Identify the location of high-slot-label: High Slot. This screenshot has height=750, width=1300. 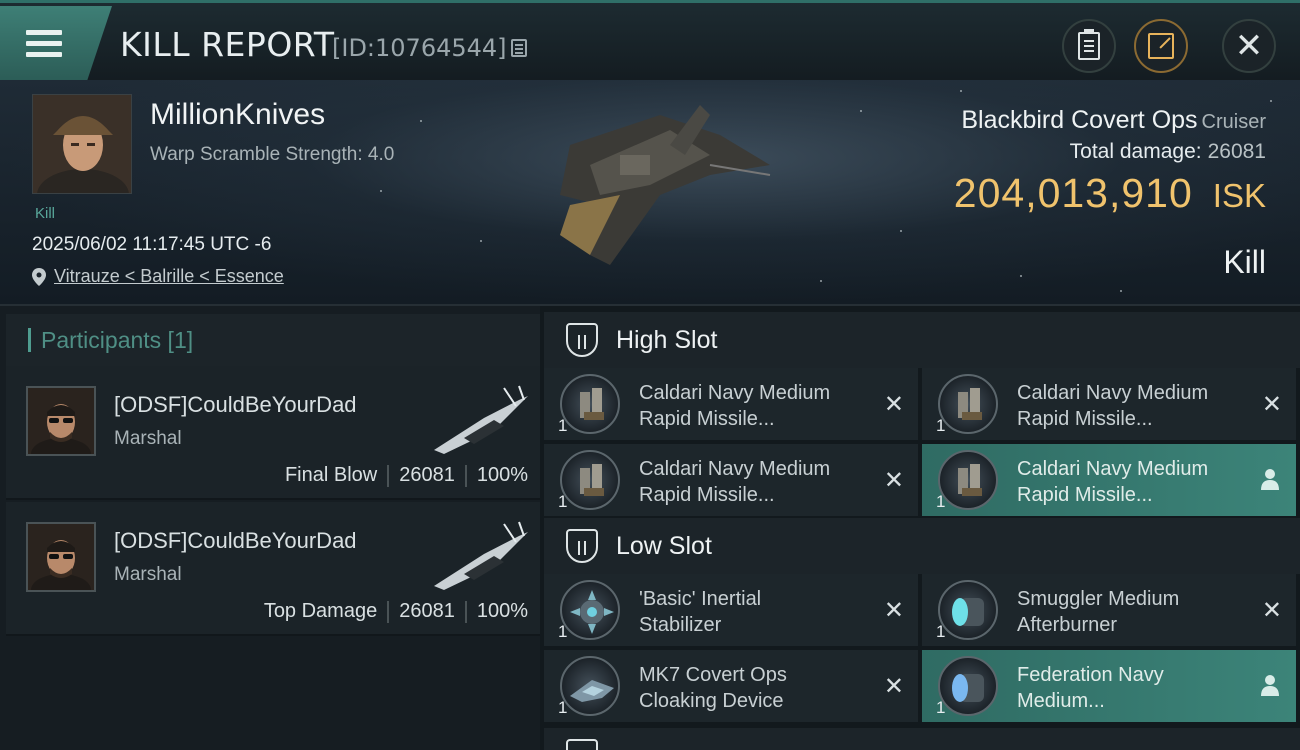
(667, 339).